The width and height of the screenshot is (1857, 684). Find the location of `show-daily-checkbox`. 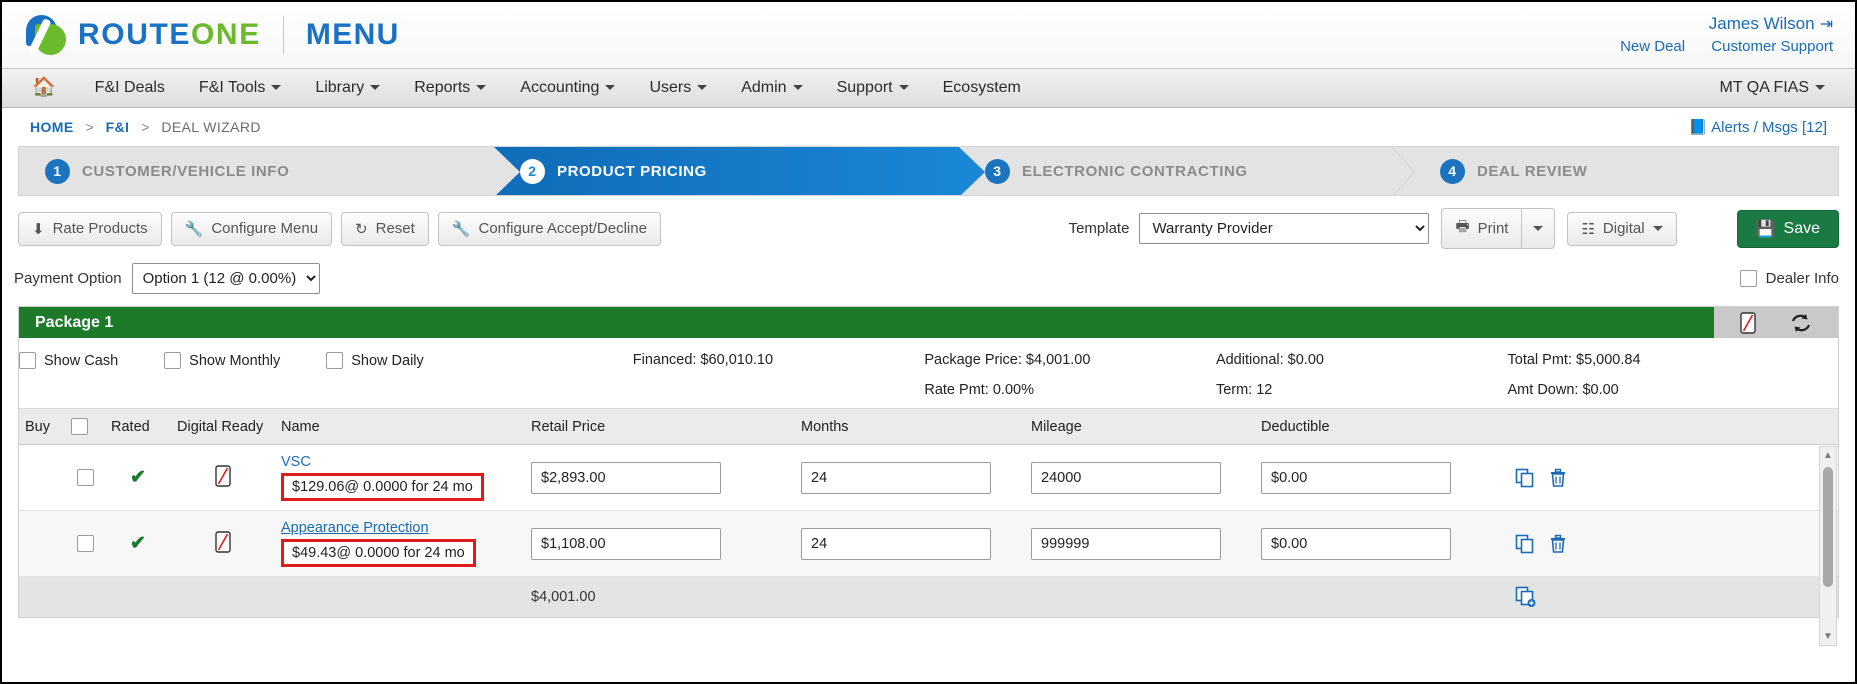

show-daily-checkbox is located at coordinates (335, 360).